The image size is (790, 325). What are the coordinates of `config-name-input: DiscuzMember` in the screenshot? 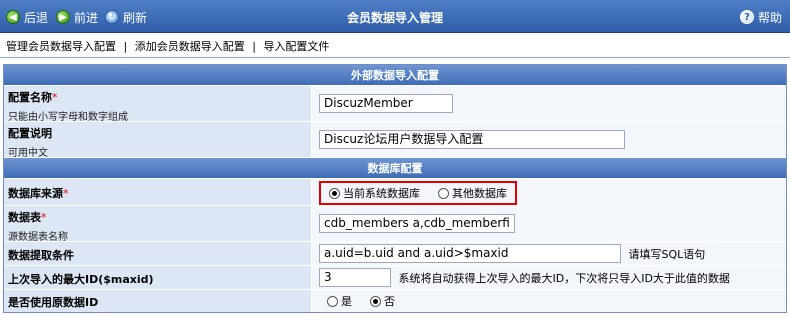 It's located at (386, 103).